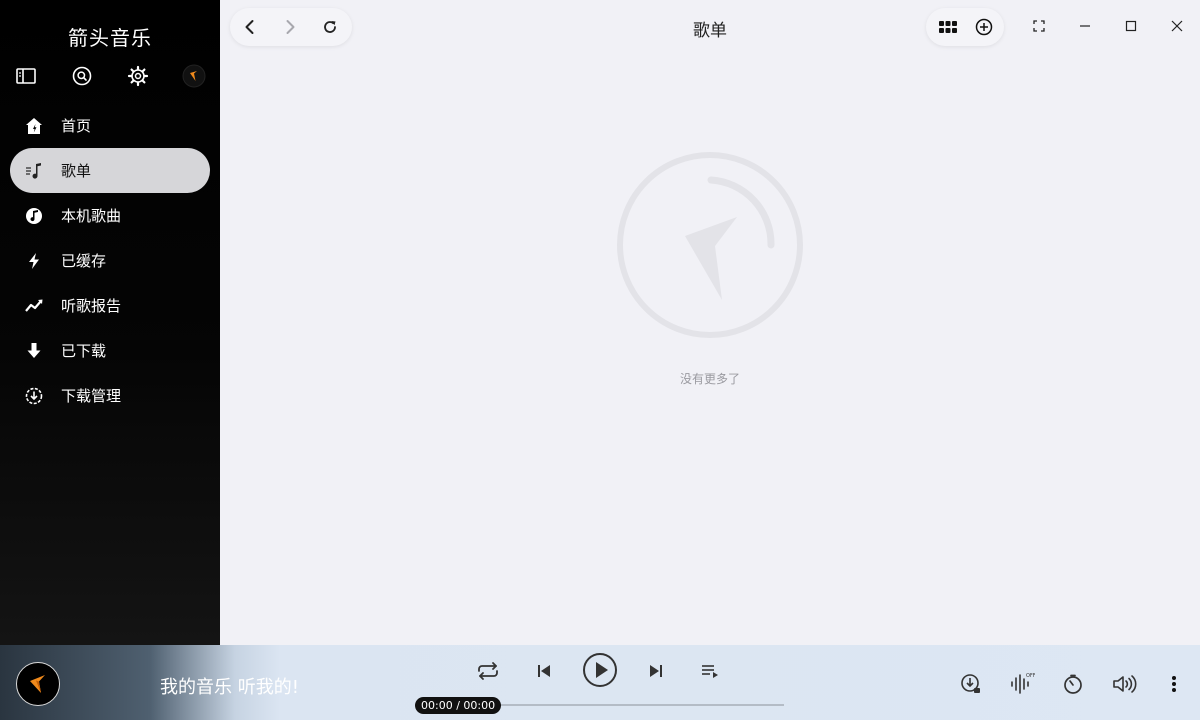 Image resolution: width=1200 pixels, height=720 pixels. I want to click on sidebar-item-label: 歌单, so click(76, 171).